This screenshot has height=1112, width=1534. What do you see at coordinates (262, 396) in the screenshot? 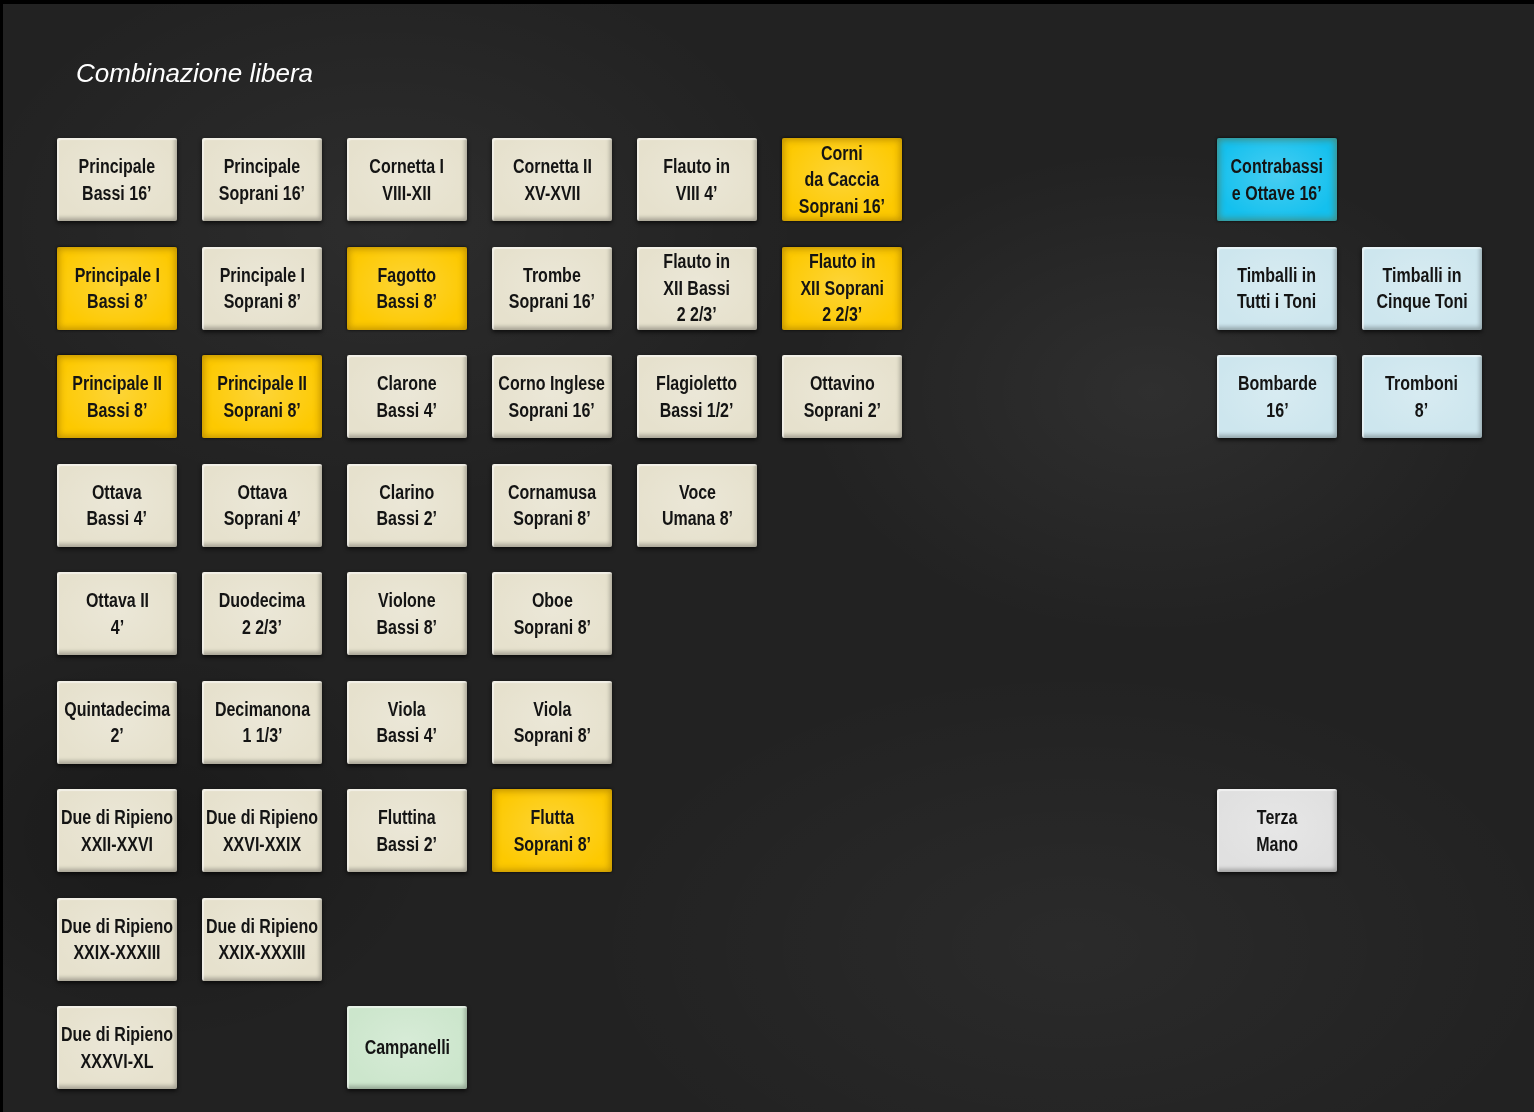
I see `stop-button: Principale II Soprani 8’` at bounding box center [262, 396].